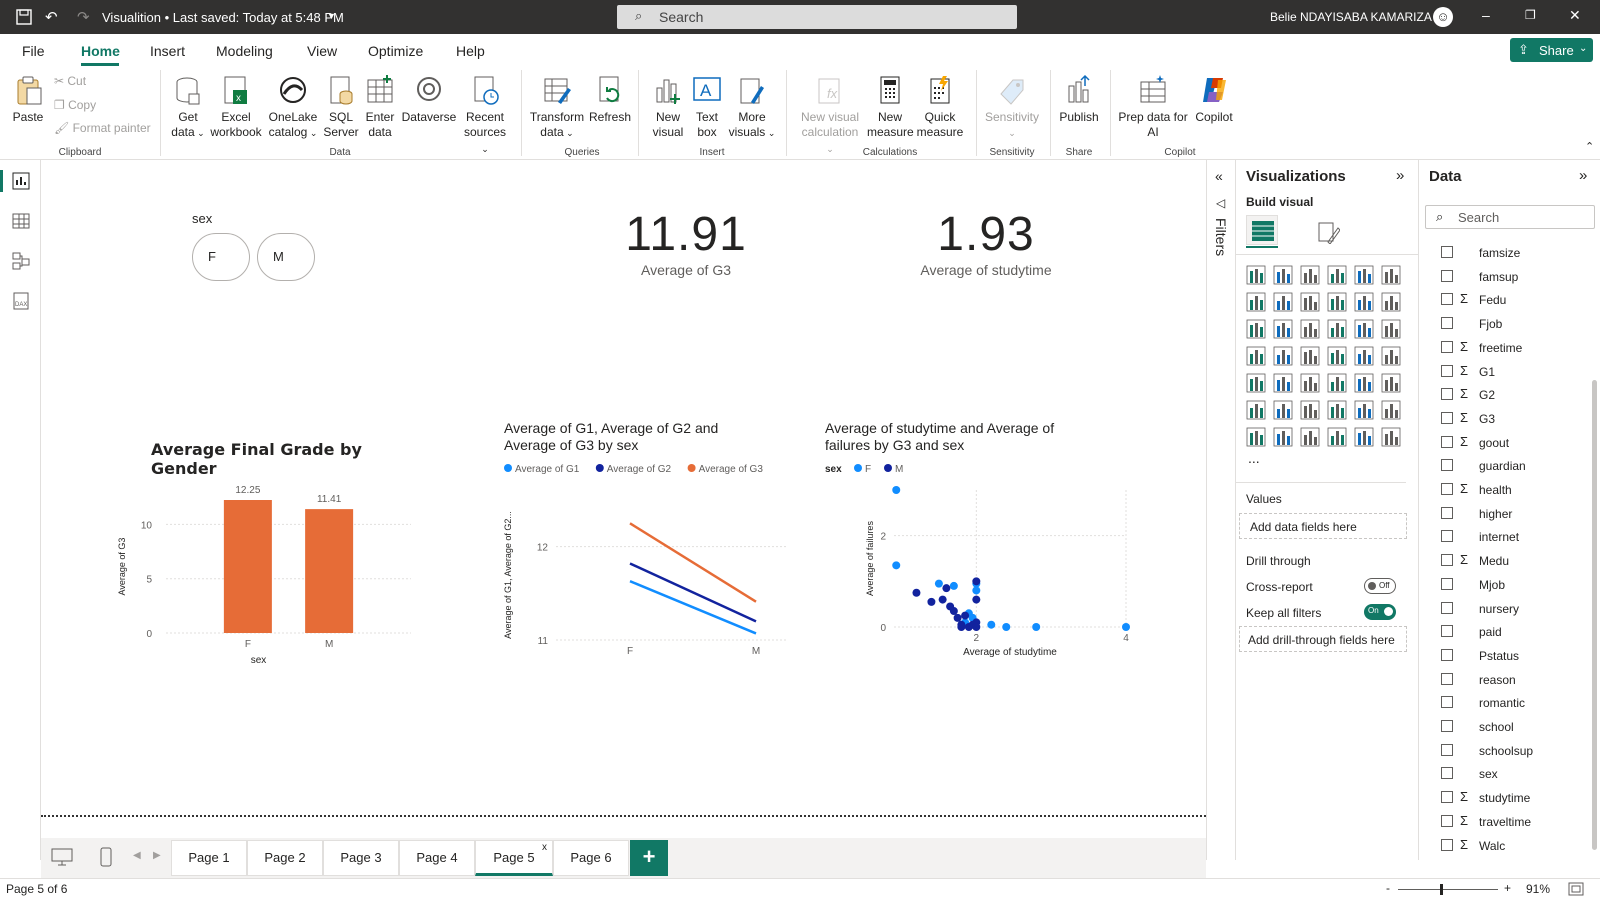 This screenshot has width=1600, height=900. Describe the element at coordinates (361, 858) in the screenshot. I see `page-tab-3: Page 3` at that location.